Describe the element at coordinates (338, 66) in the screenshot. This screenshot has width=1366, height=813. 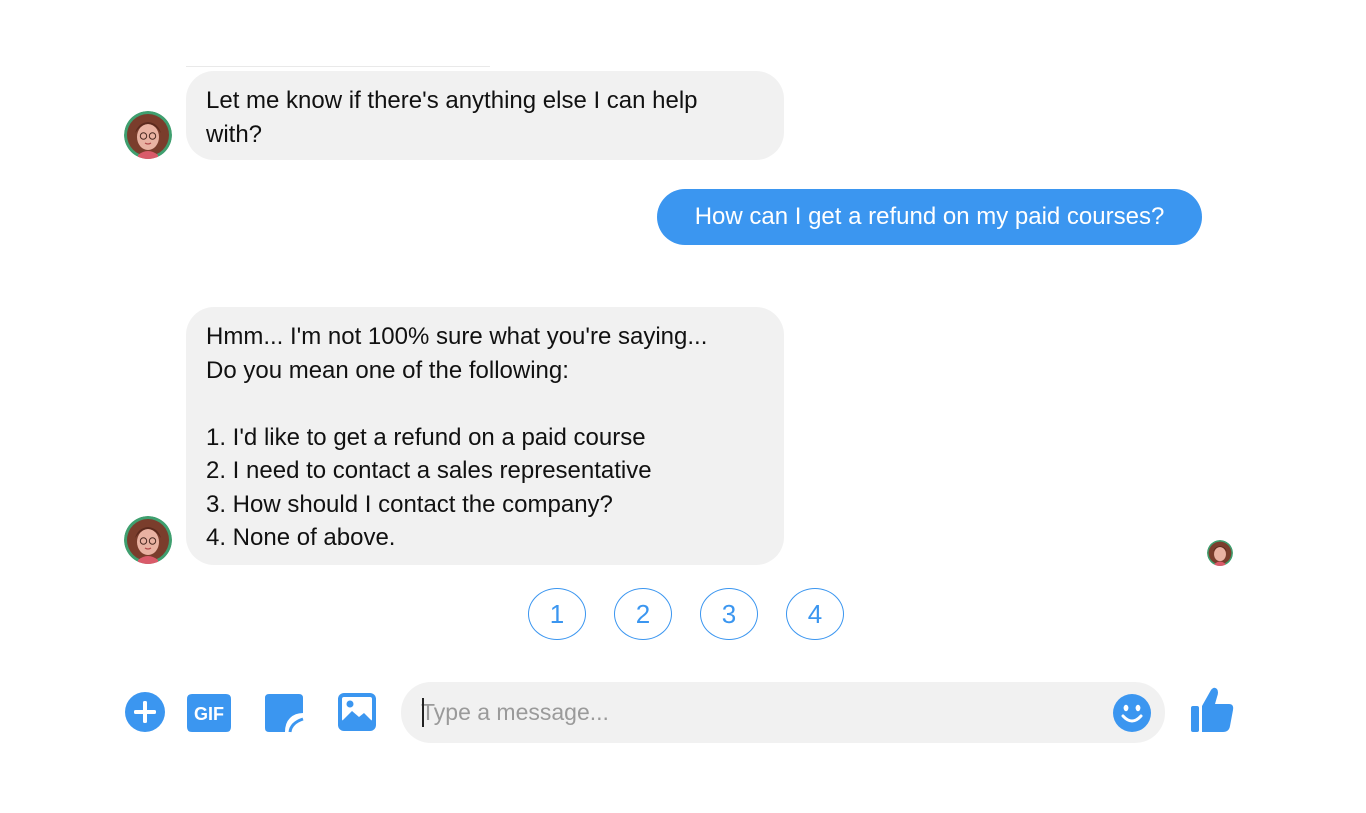
I see `divider` at that location.